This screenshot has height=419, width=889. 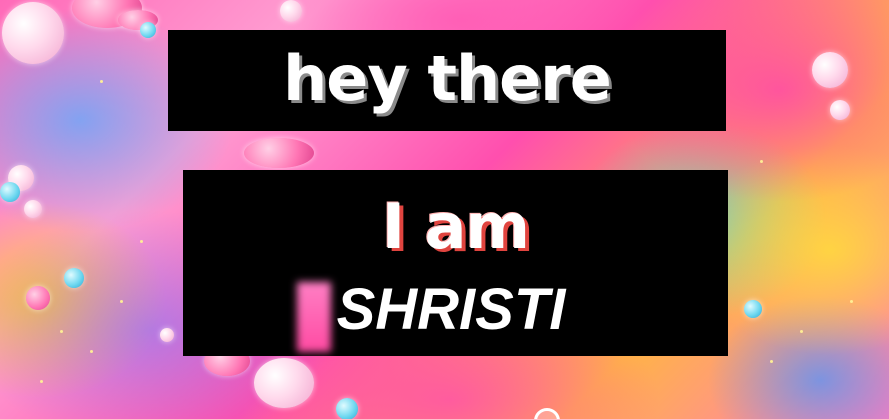 What do you see at coordinates (455, 226) in the screenshot?
I see `caption-intro: I am` at bounding box center [455, 226].